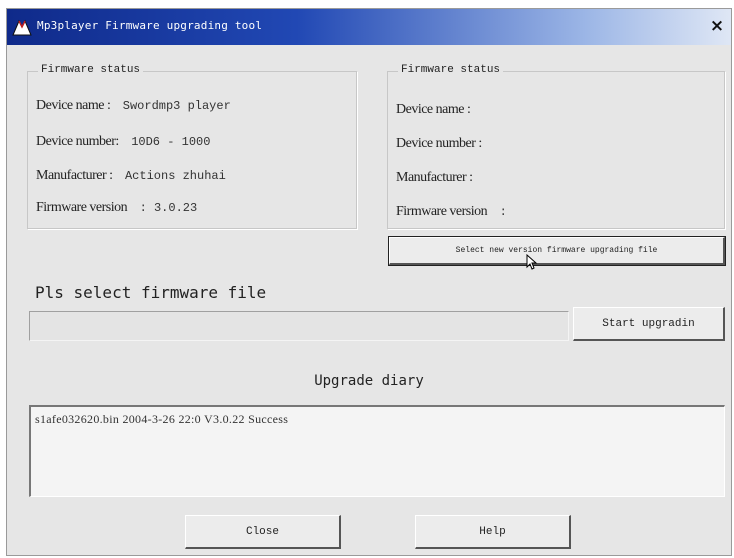 This screenshot has height=558, width=734. I want to click on device-number-label: Device number:, so click(77, 141).